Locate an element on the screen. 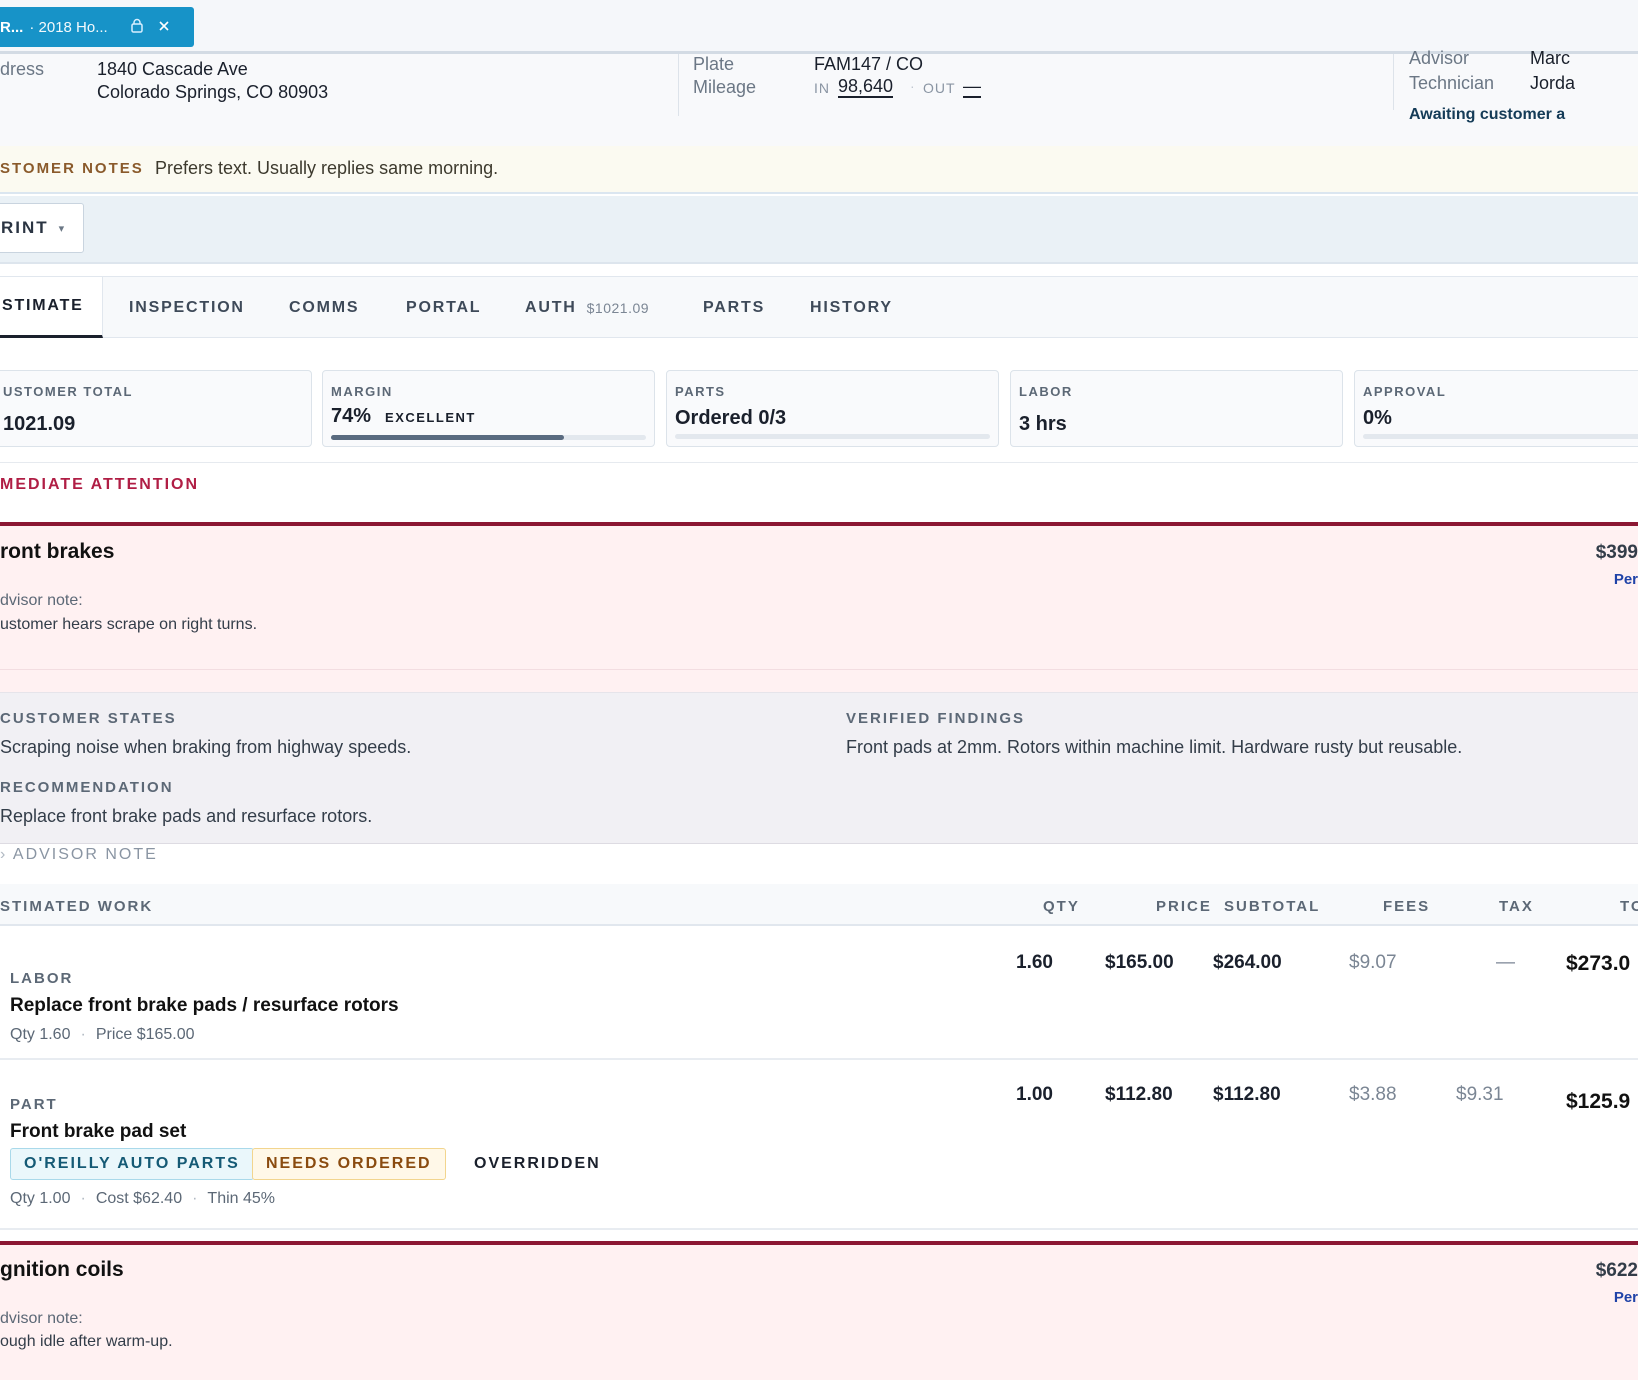  margin-value: 74% is located at coordinates (351, 416).